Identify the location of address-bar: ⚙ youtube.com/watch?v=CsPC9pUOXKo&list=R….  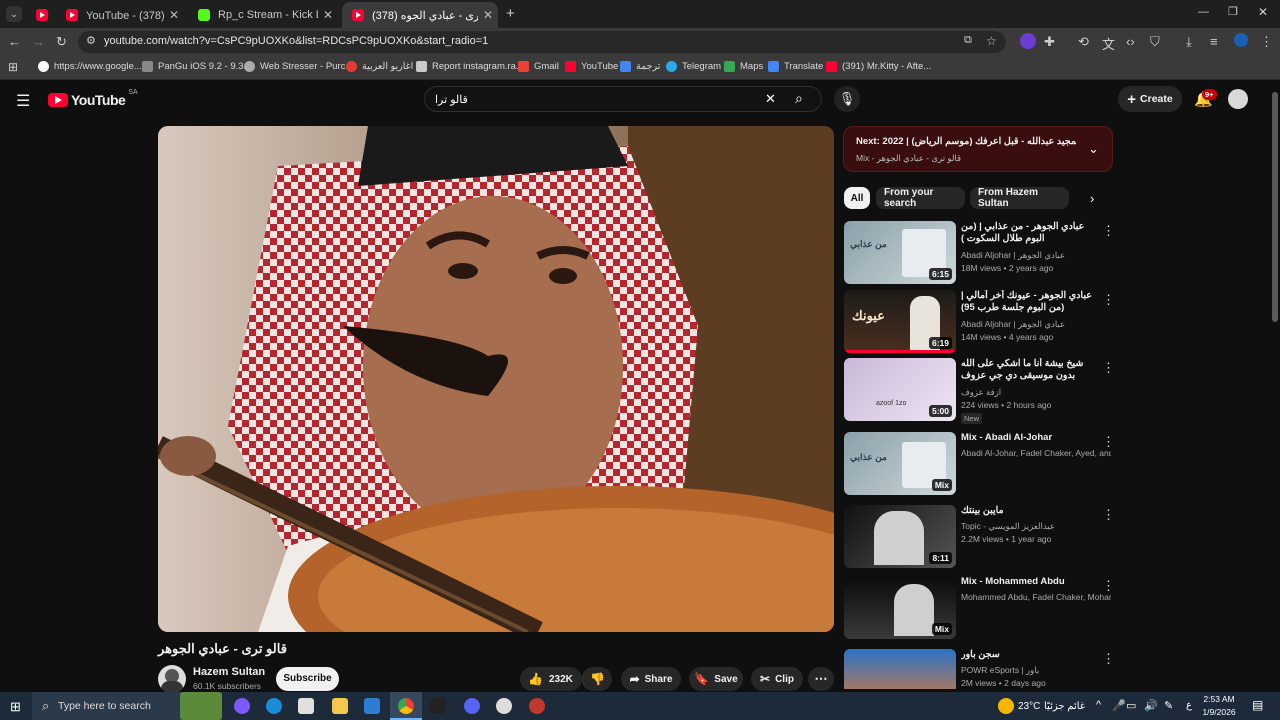
(542, 42).